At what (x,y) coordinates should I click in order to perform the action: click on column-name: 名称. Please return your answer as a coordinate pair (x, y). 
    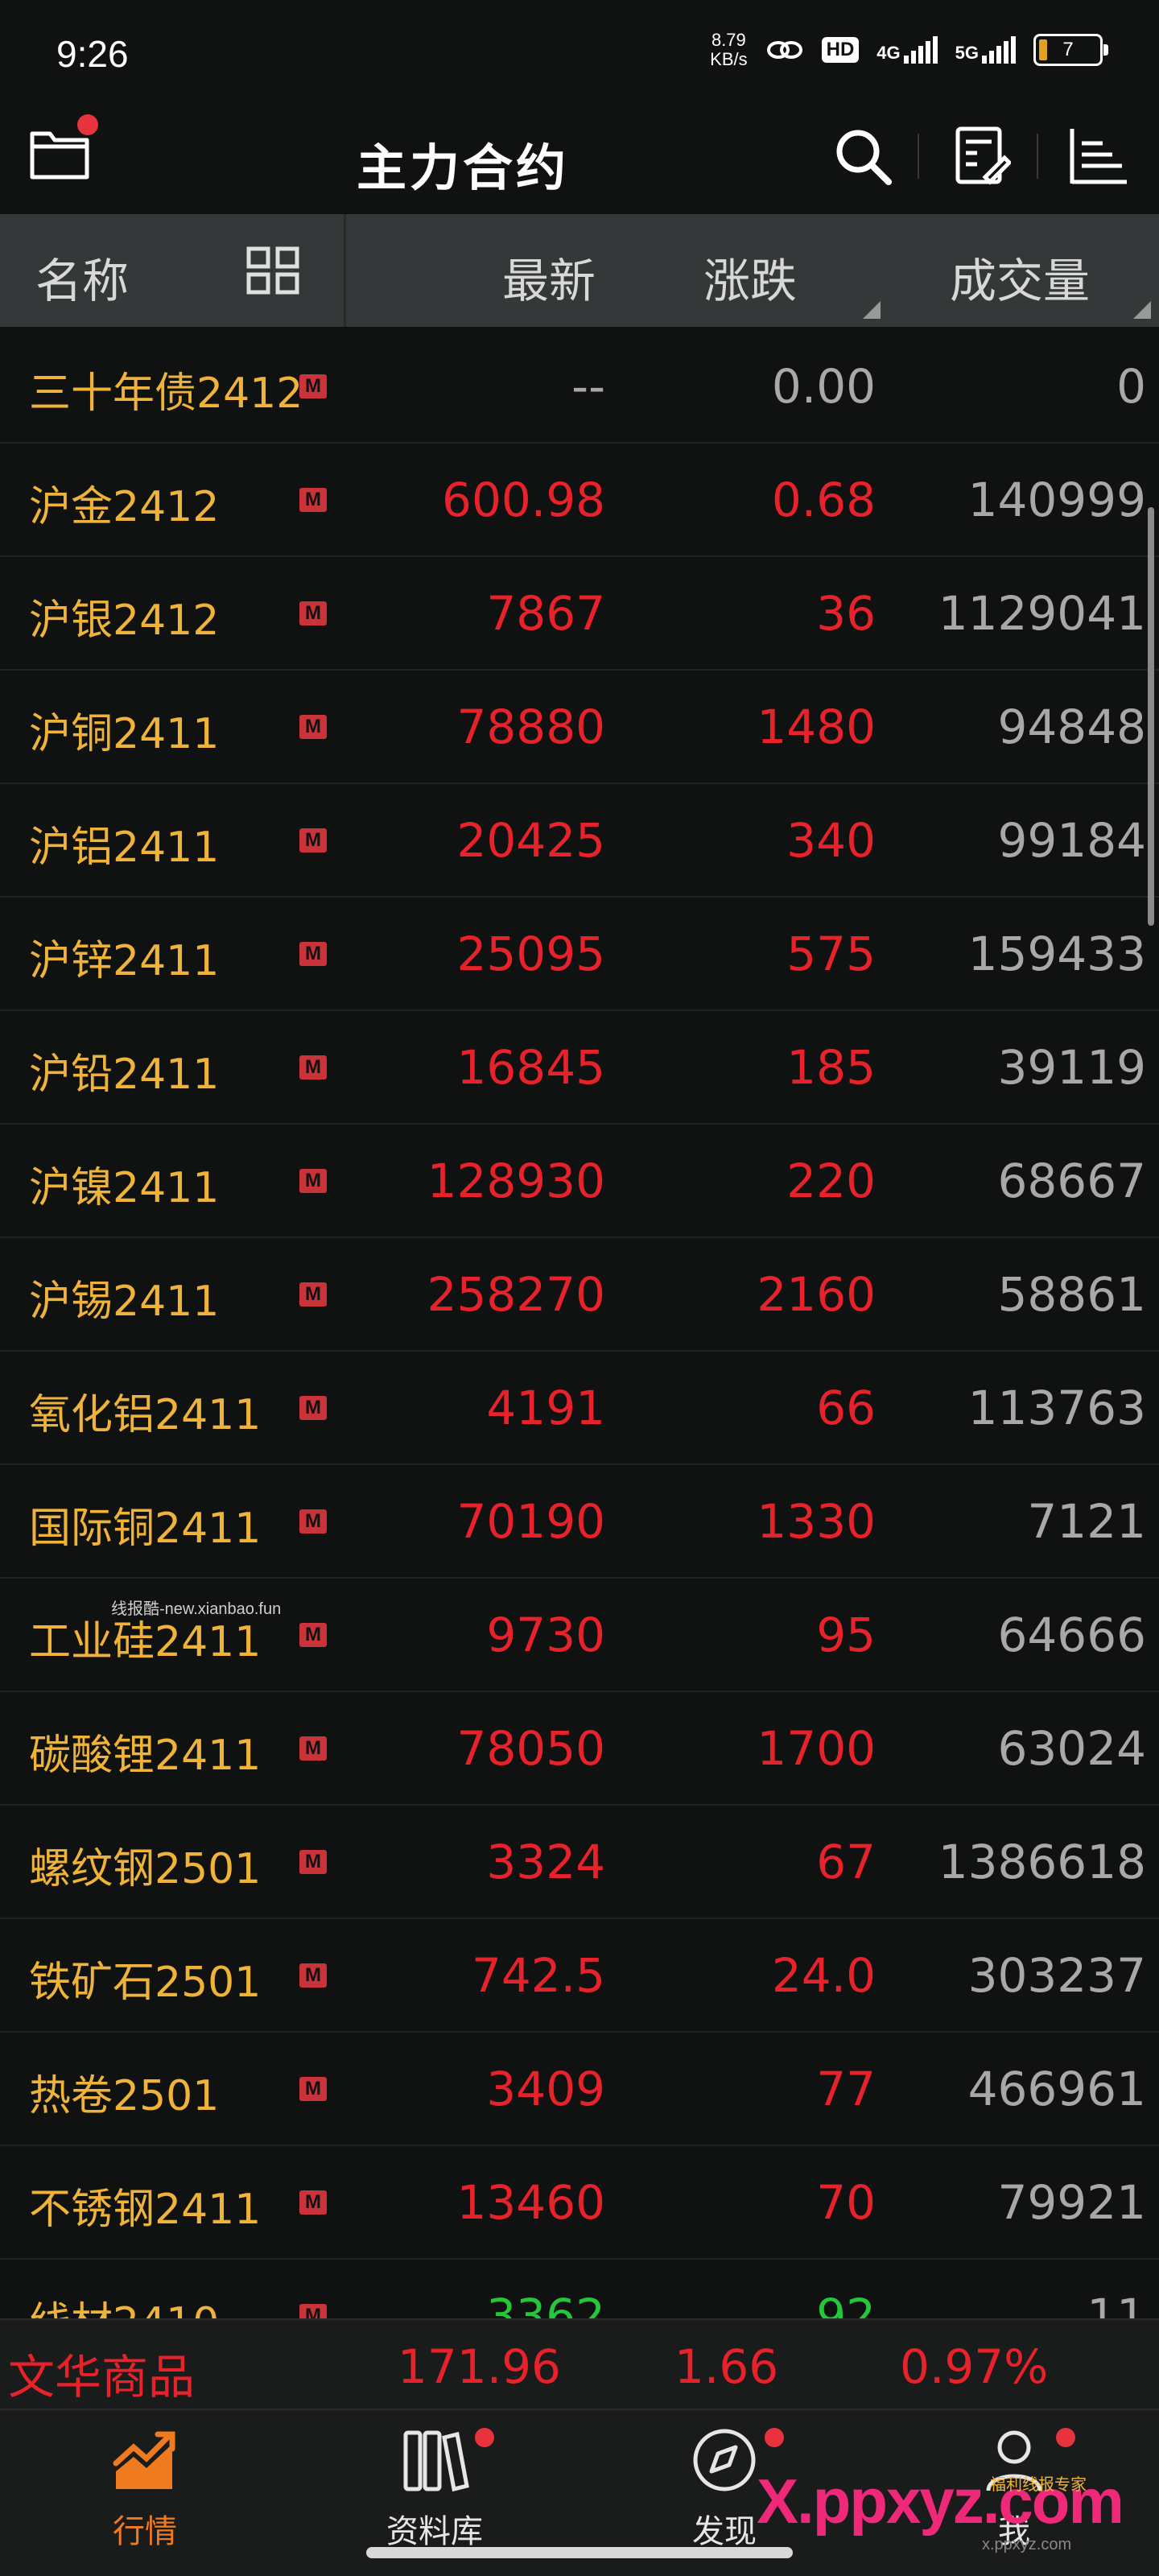
    Looking at the image, I should click on (82, 277).